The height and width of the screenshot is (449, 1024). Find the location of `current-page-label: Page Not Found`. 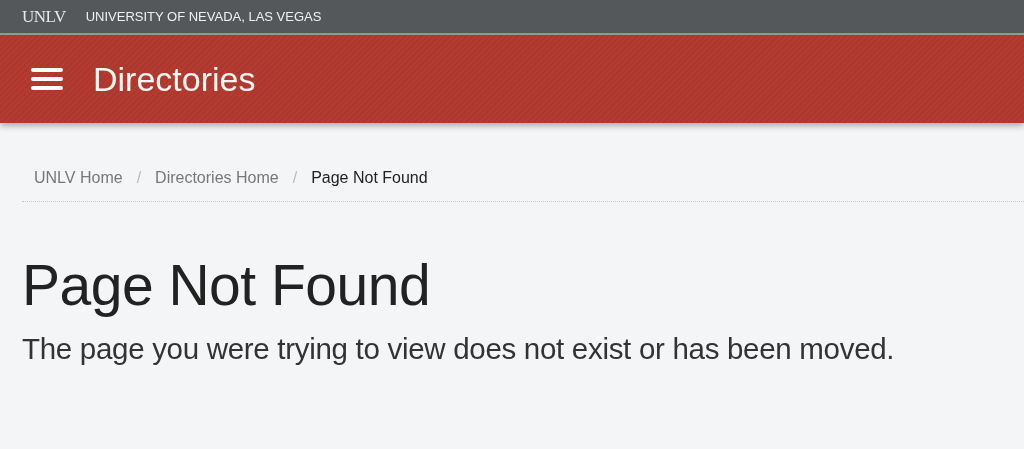

current-page-label: Page Not Found is located at coordinates (369, 178).